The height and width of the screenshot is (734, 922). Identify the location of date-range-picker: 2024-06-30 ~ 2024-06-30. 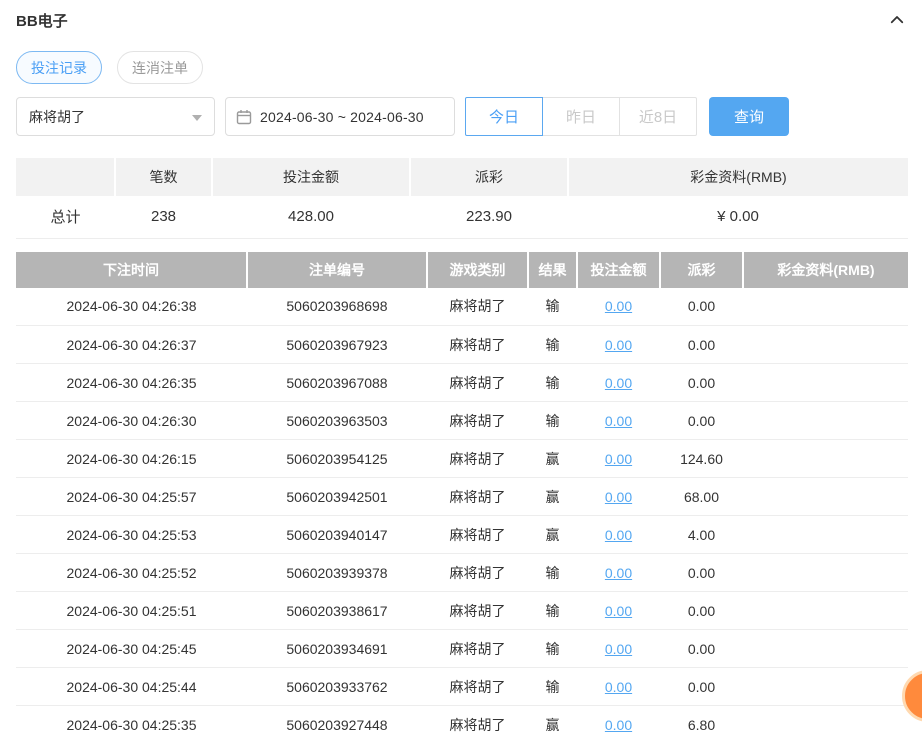
(340, 116).